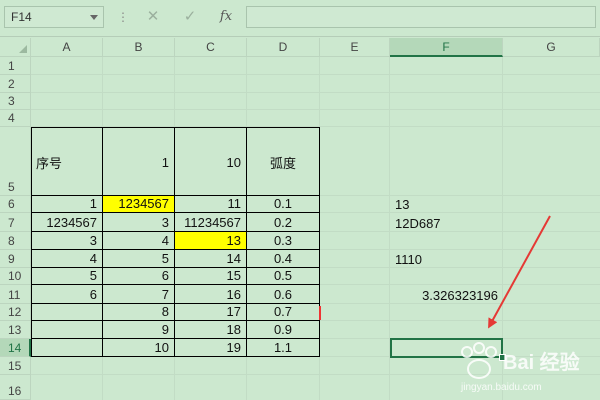  What do you see at coordinates (479, 360) in the screenshot?
I see `paw-logo-icon` at bounding box center [479, 360].